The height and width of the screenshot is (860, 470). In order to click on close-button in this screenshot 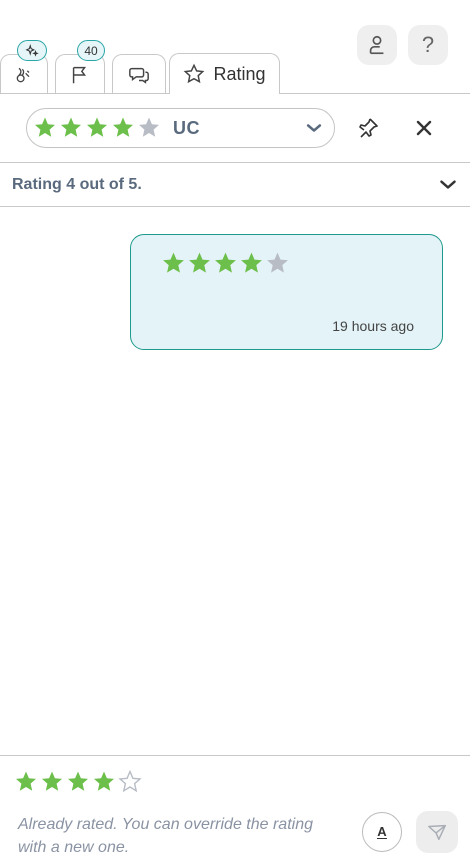, I will do `click(424, 128)`.